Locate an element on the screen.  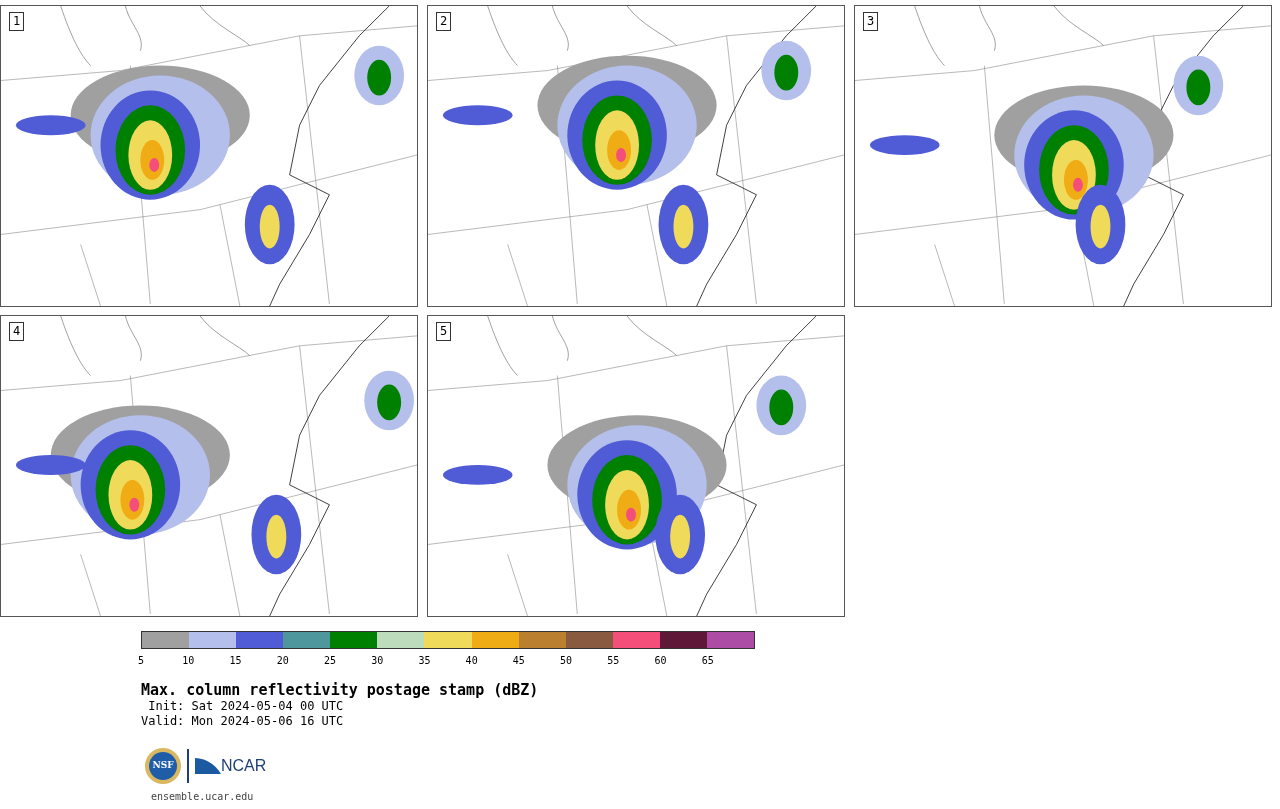
colorbar-tick-label: 45 is located at coordinates (518, 661).